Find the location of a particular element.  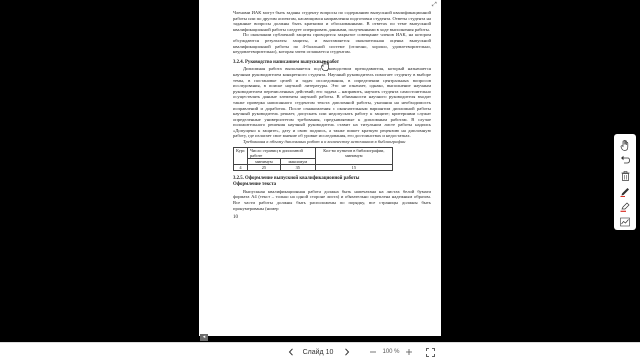

annotation-toolbar is located at coordinates (625, 182).